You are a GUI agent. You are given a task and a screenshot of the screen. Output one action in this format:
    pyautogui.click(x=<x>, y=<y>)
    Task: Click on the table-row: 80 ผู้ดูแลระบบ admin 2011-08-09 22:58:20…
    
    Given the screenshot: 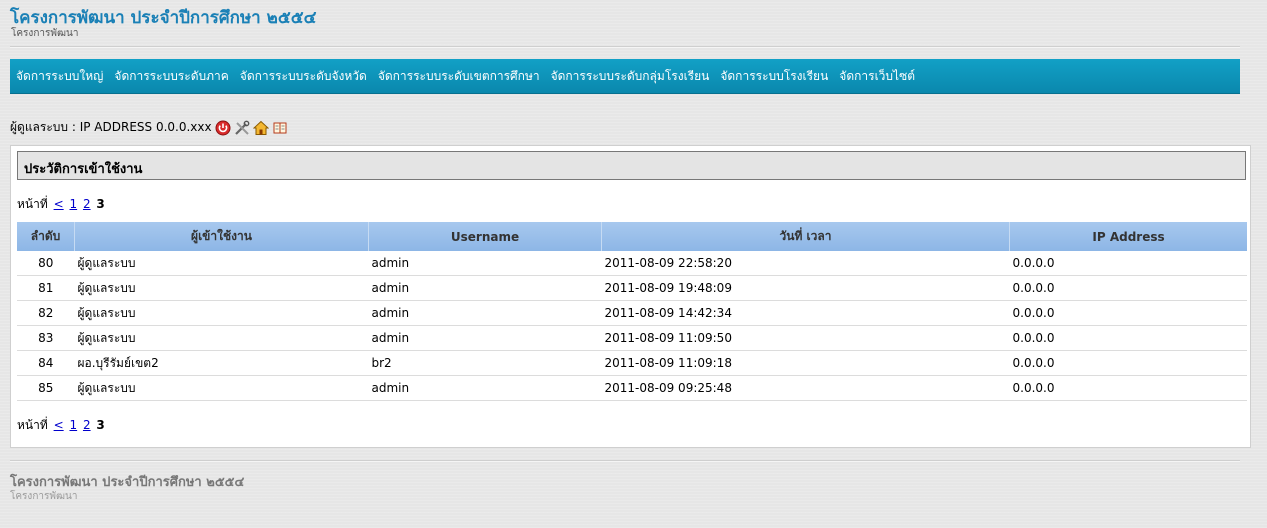 What is the action you would take?
    pyautogui.click(x=632, y=263)
    